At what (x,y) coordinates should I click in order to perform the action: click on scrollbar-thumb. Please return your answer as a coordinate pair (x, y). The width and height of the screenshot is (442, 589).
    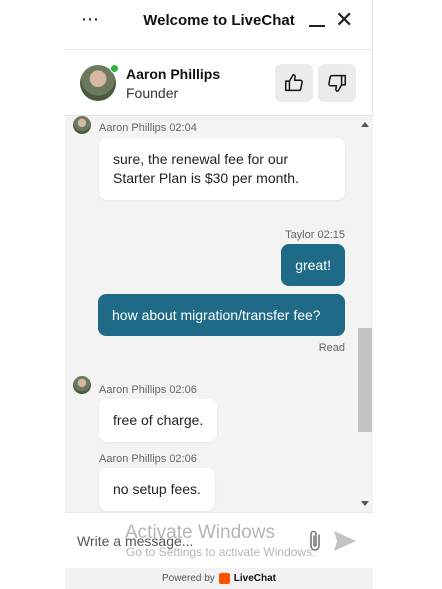
    Looking at the image, I should click on (365, 380).